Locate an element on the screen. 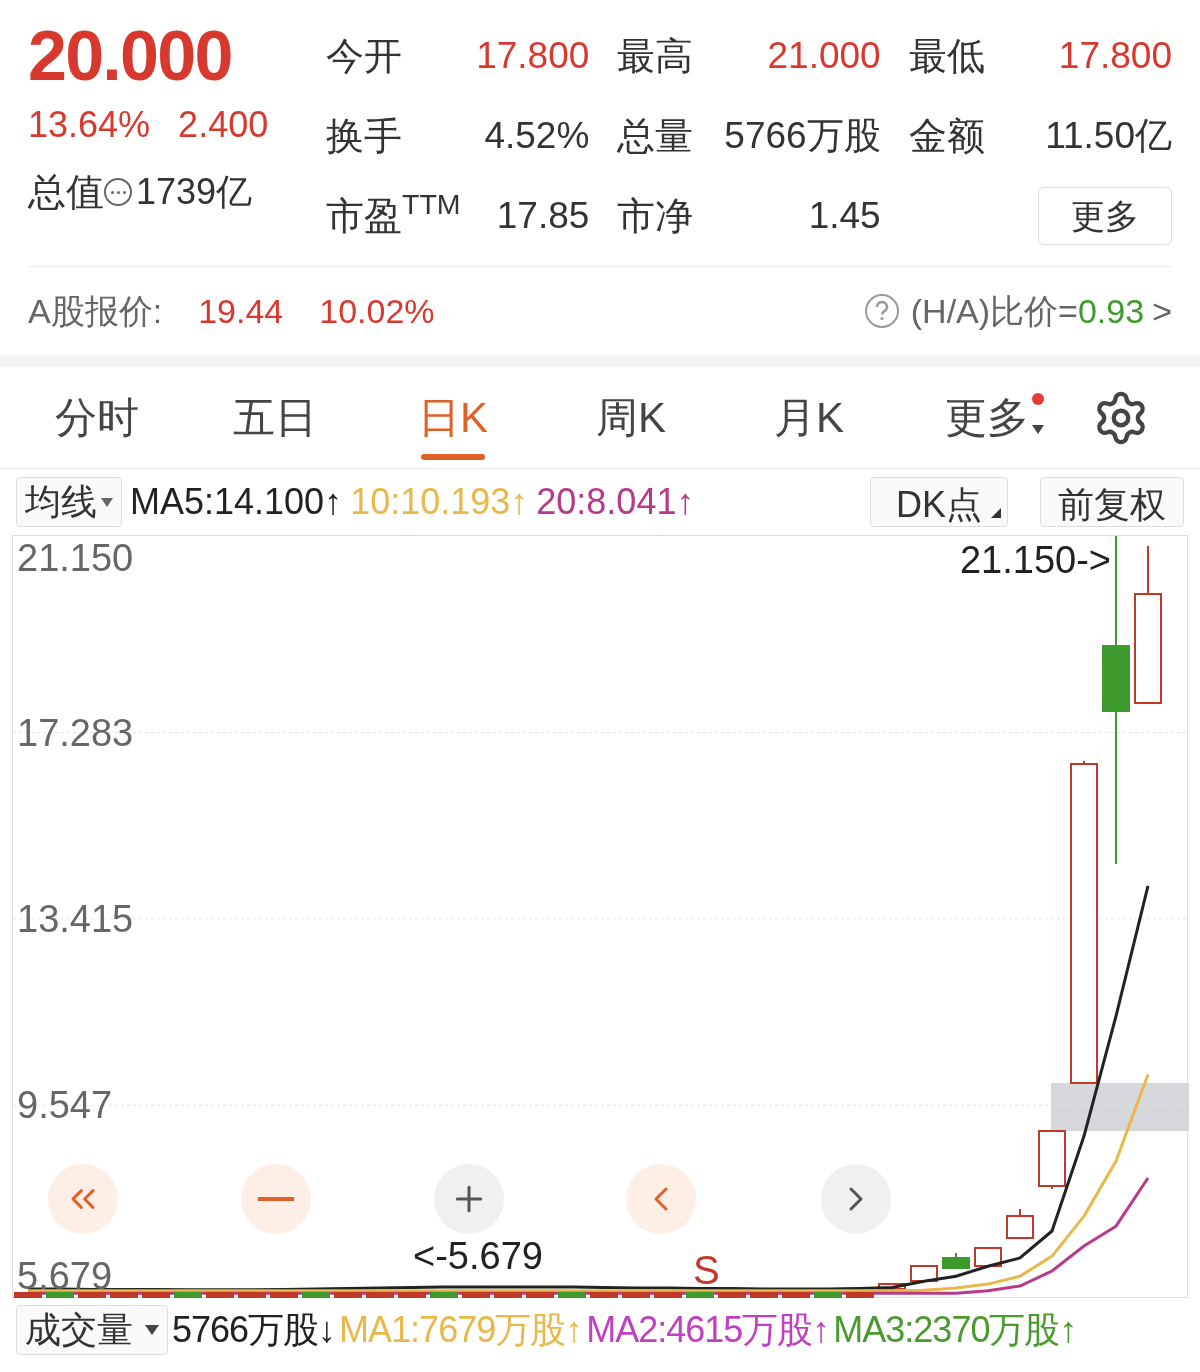  period-tab: 月K is located at coordinates (809, 417).